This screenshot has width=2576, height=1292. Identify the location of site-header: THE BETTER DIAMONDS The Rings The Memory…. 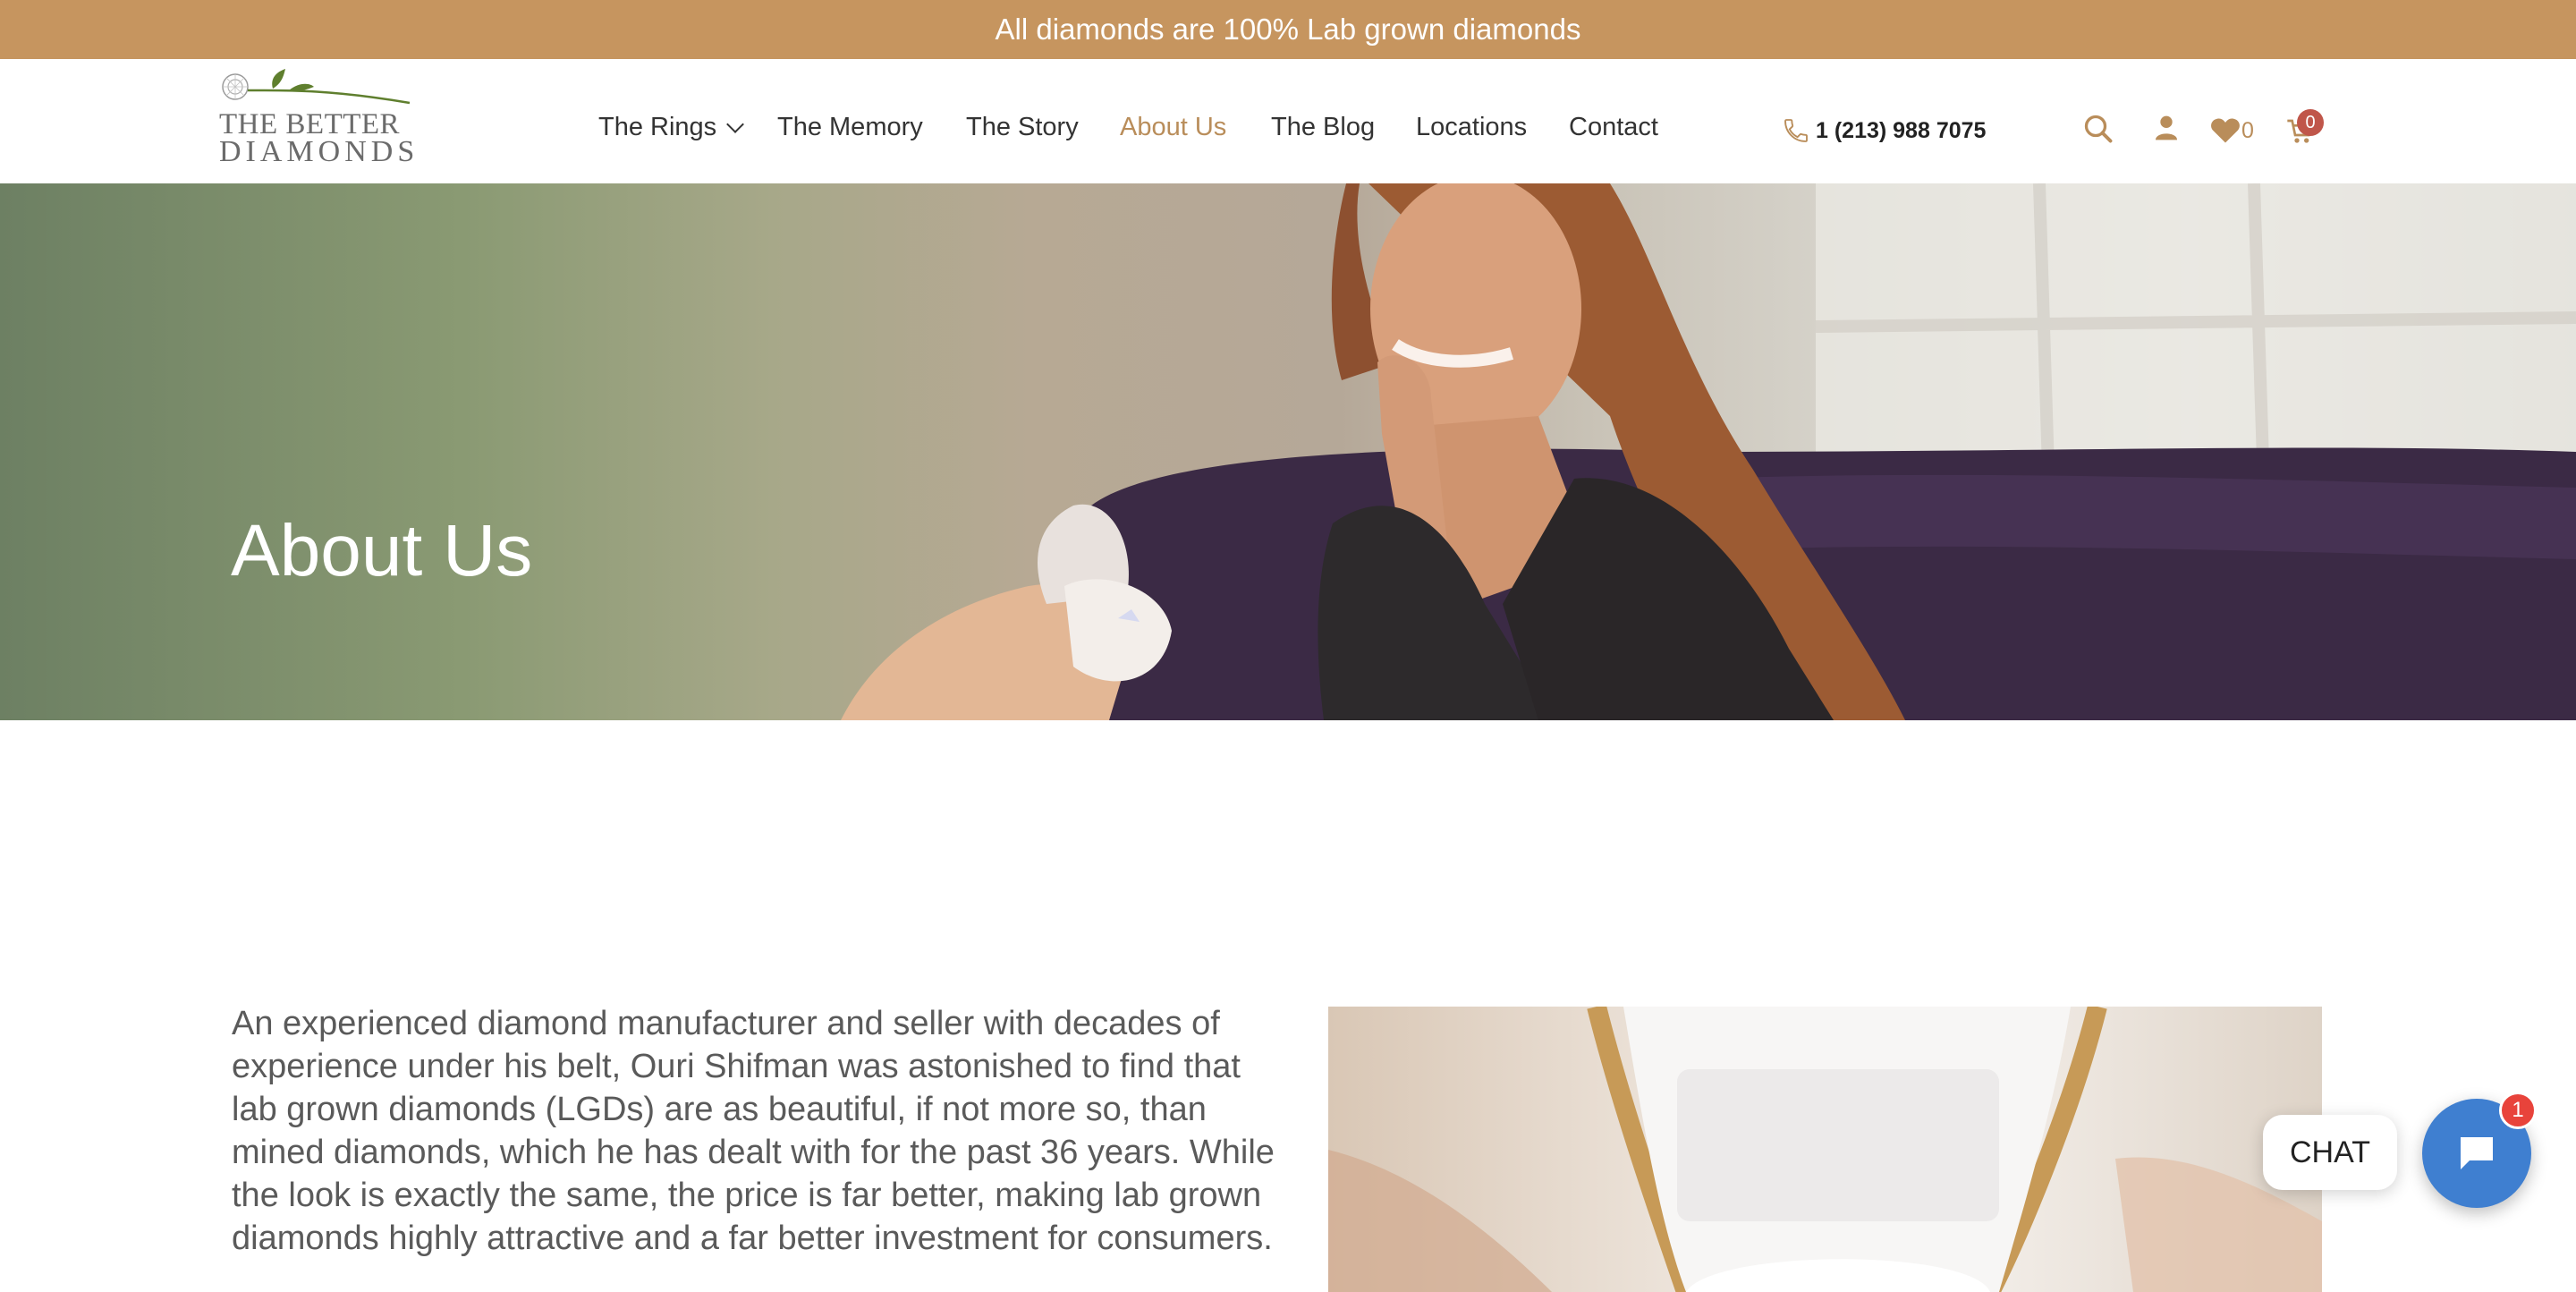
(1288, 122).